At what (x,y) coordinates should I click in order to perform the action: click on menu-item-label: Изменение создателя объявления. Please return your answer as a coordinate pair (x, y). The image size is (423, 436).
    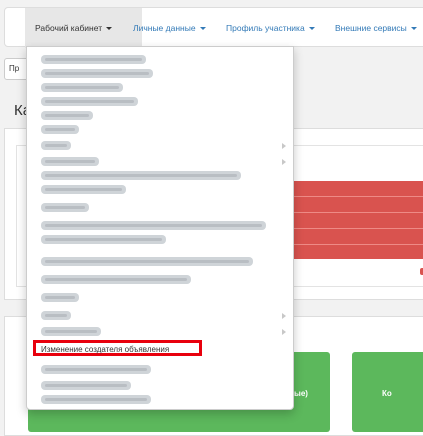
    Looking at the image, I should click on (105, 349).